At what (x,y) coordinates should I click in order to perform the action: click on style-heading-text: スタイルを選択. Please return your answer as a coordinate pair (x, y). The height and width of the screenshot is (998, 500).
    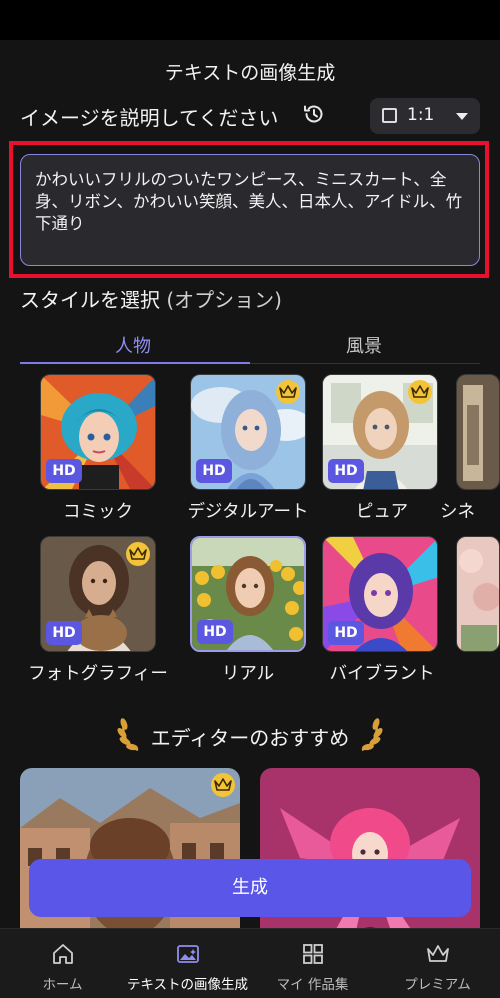
    Looking at the image, I should click on (90, 300).